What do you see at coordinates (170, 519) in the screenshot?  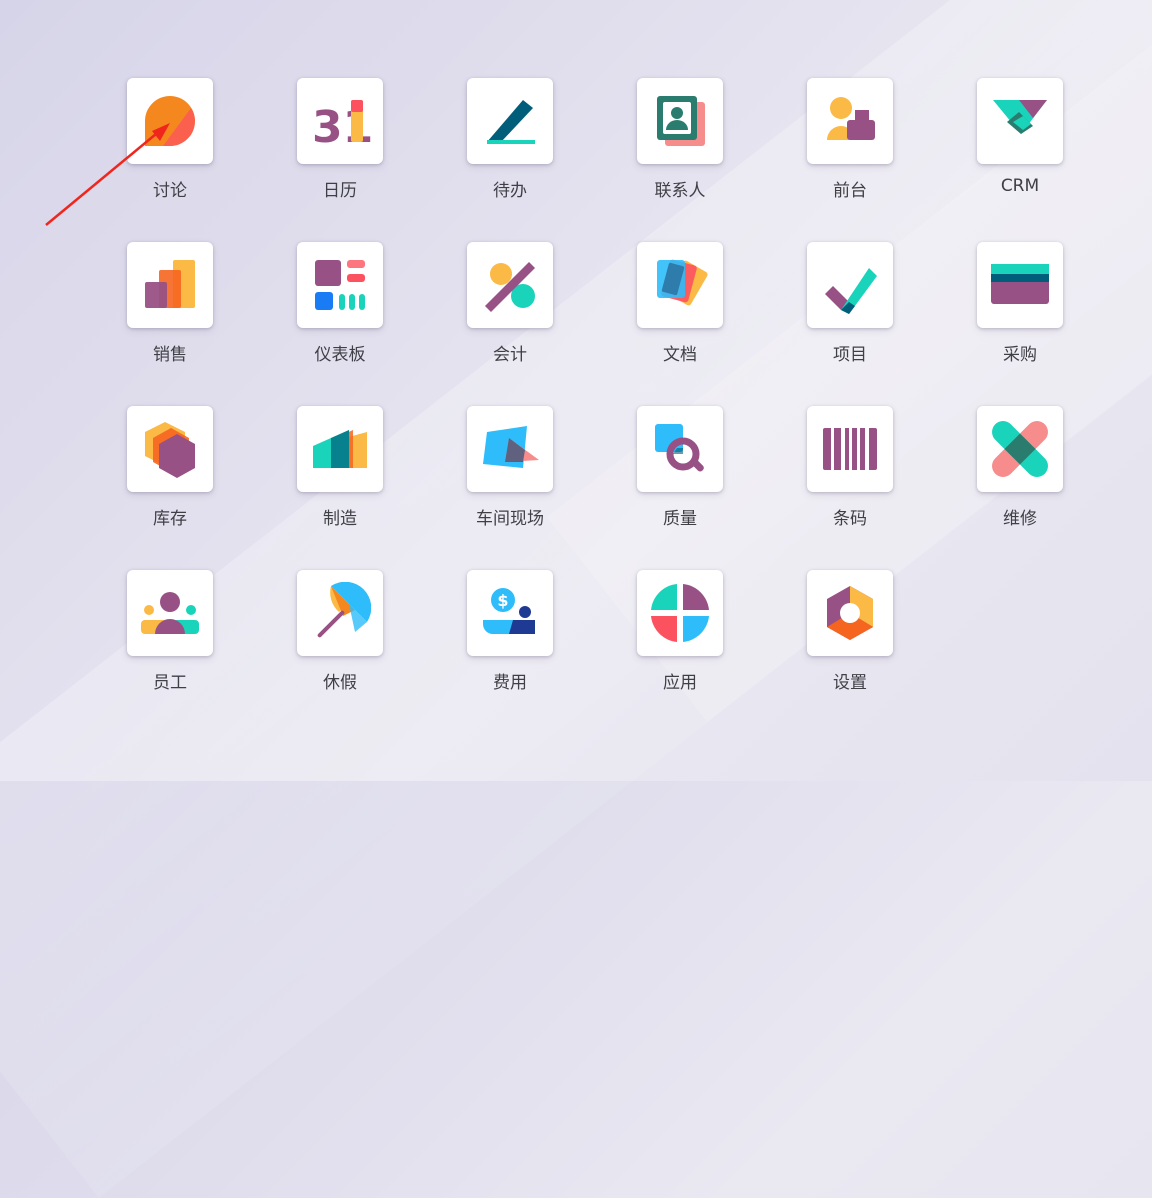 I see `app-label: 库存` at bounding box center [170, 519].